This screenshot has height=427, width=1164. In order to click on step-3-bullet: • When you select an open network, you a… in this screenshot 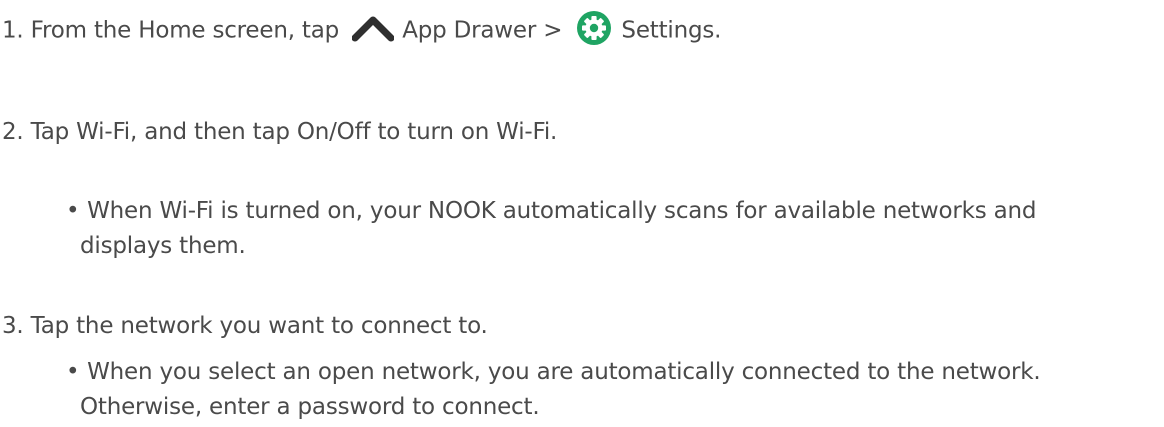, I will do `click(553, 372)`.